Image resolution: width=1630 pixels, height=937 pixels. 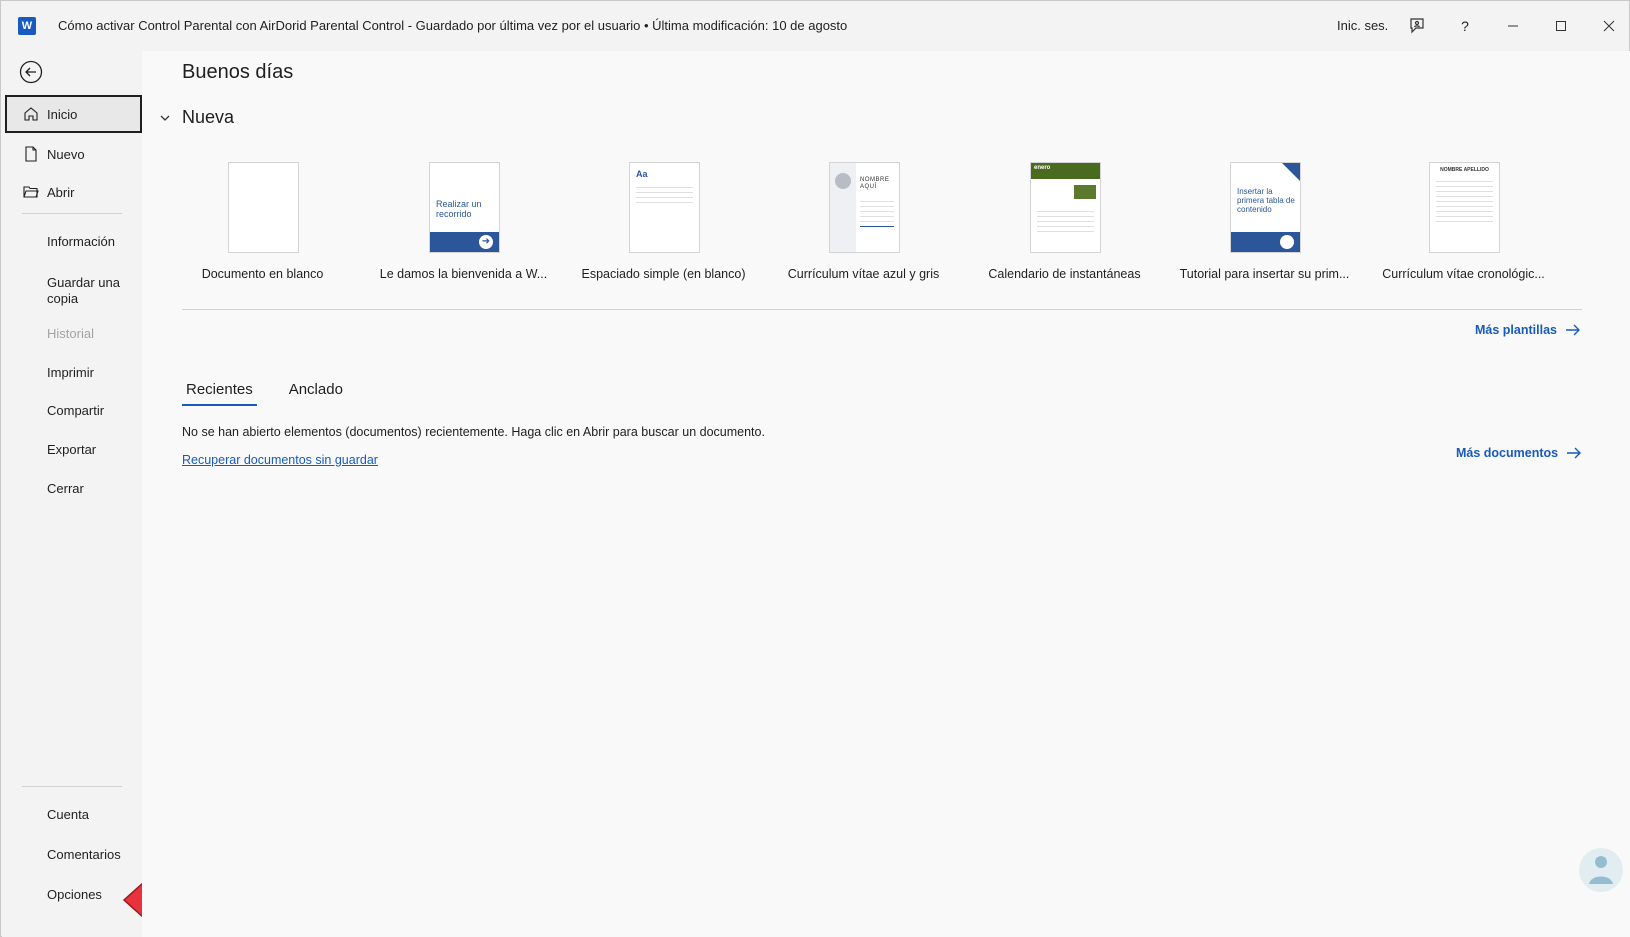 I want to click on home-icon, so click(x=31, y=114).